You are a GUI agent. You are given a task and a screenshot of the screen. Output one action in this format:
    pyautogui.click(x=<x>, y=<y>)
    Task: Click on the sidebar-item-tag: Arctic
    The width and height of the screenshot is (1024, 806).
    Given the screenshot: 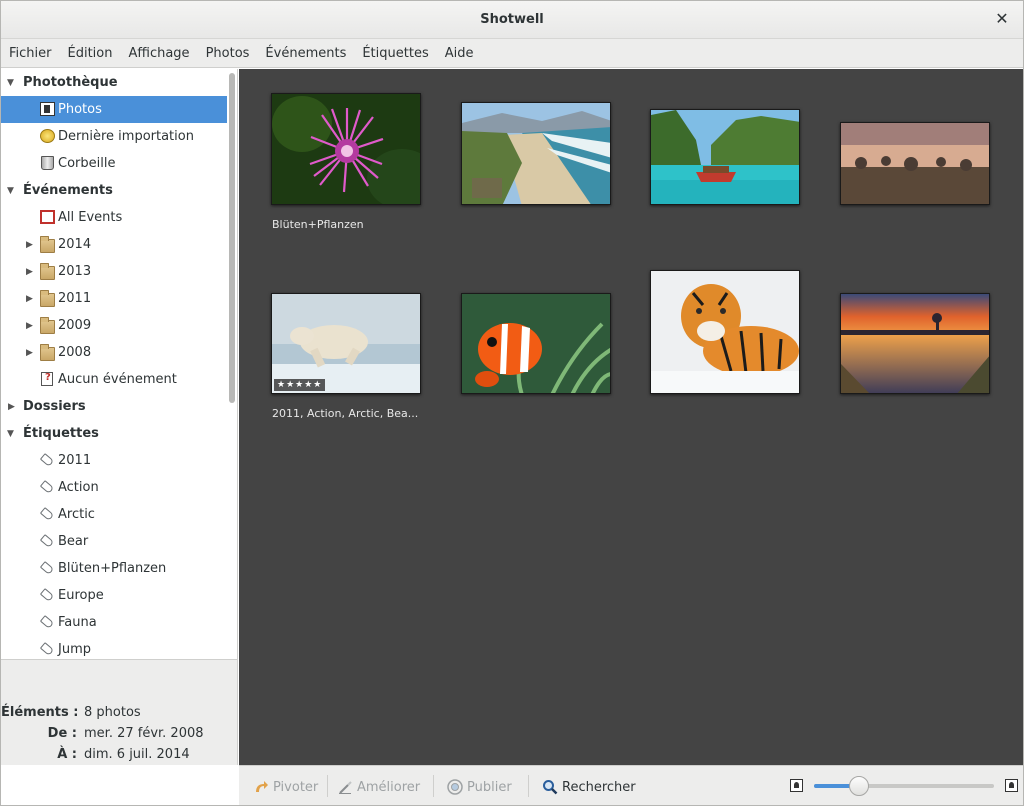 What is the action you would take?
    pyautogui.click(x=114, y=514)
    